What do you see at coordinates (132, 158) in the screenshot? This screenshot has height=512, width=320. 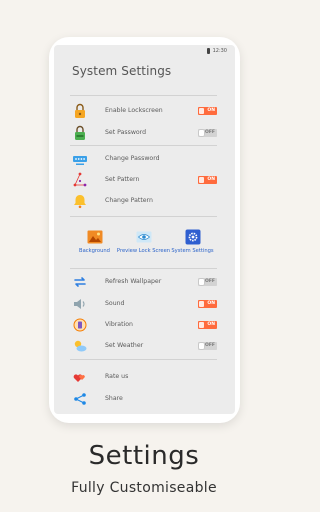 I see `change-password-label: Change Password` at bounding box center [132, 158].